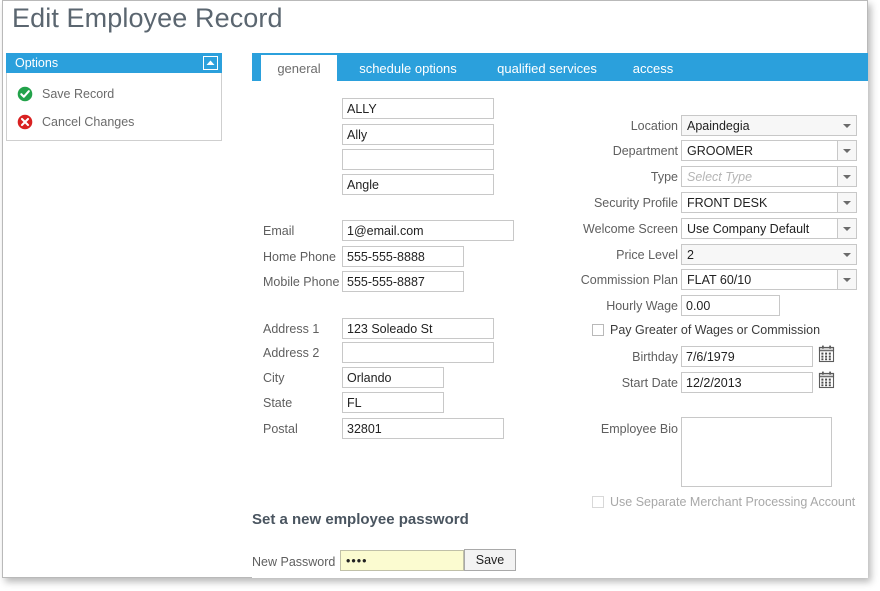 This screenshot has height=591, width=880. What do you see at coordinates (655, 357) in the screenshot?
I see `birthday-label: Birthday` at bounding box center [655, 357].